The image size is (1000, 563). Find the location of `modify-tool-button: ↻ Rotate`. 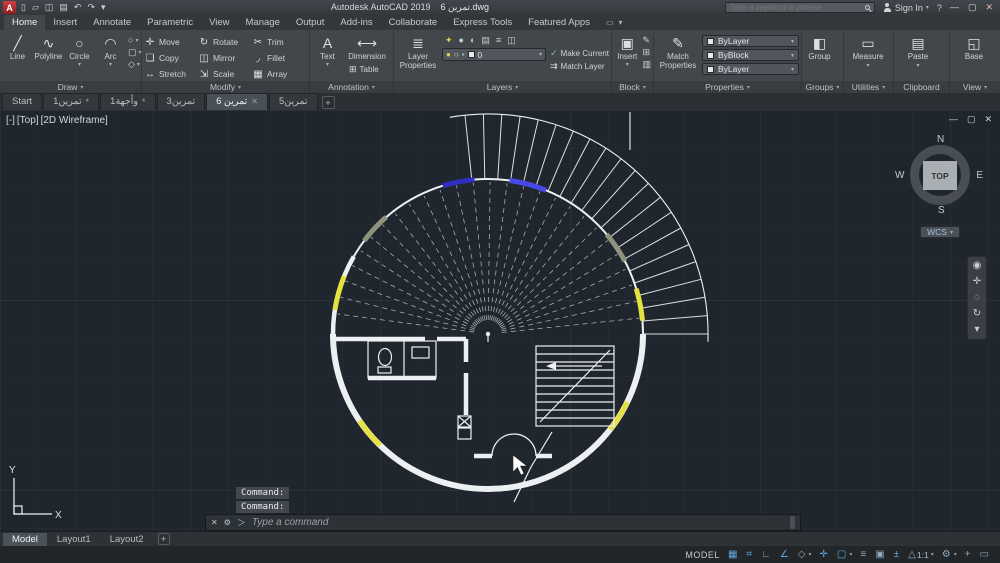

modify-tool-button: ↻ Rotate is located at coordinates (225, 42).